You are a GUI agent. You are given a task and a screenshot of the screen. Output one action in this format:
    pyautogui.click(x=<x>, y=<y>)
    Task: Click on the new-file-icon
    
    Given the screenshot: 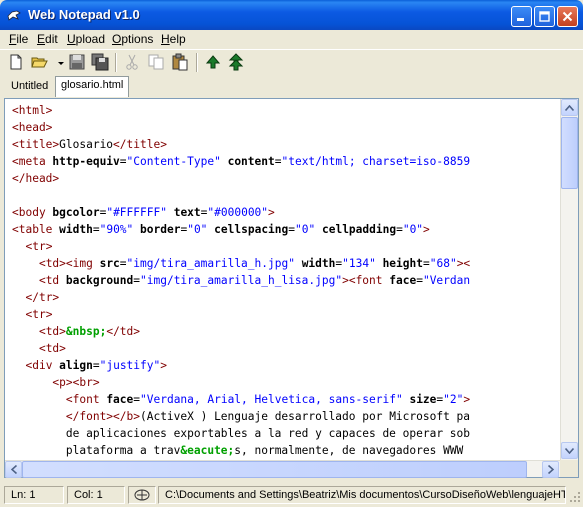 What is the action you would take?
    pyautogui.click(x=16, y=62)
    